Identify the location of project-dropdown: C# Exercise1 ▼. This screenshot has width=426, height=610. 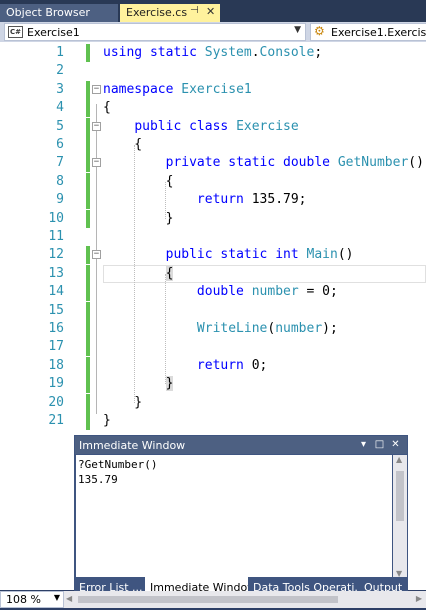
(155, 32).